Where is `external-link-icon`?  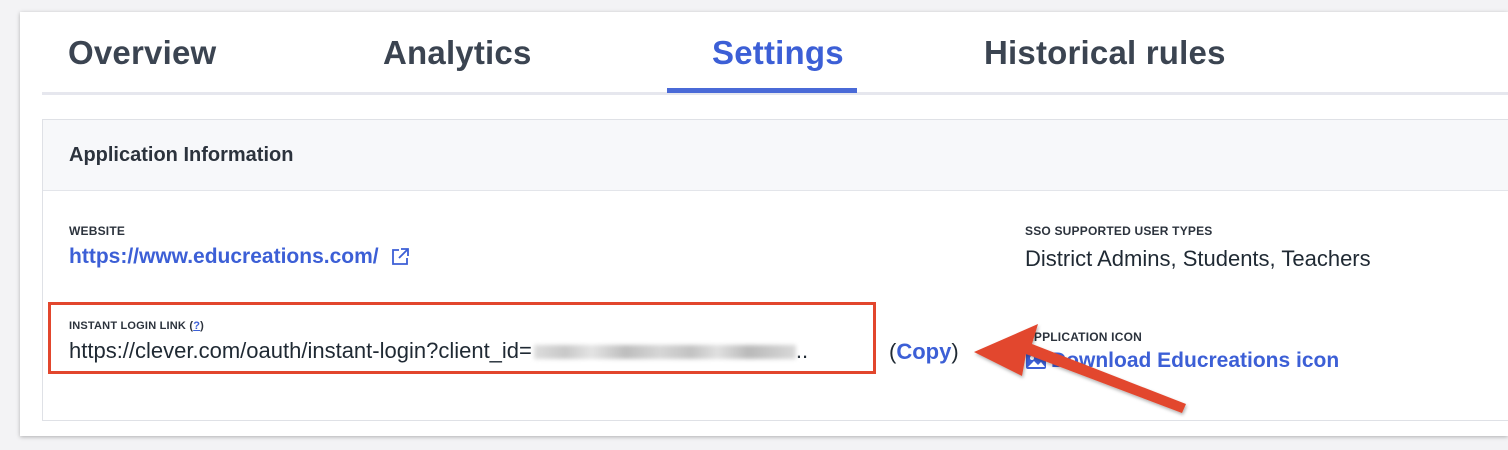 external-link-icon is located at coordinates (400, 257).